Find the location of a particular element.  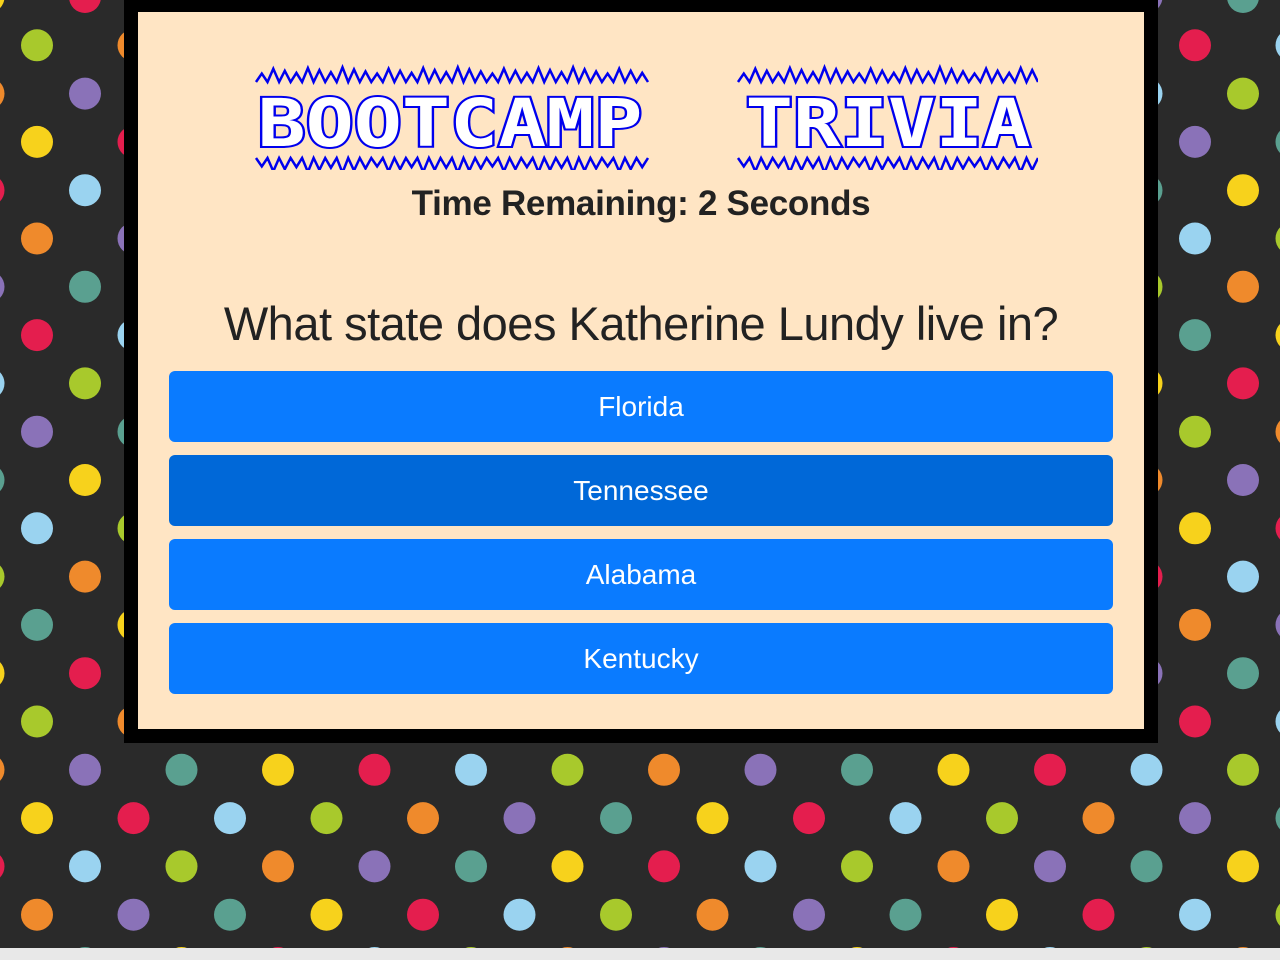

time-remaining: Time Remaining: 2 Seconds is located at coordinates (641, 203).